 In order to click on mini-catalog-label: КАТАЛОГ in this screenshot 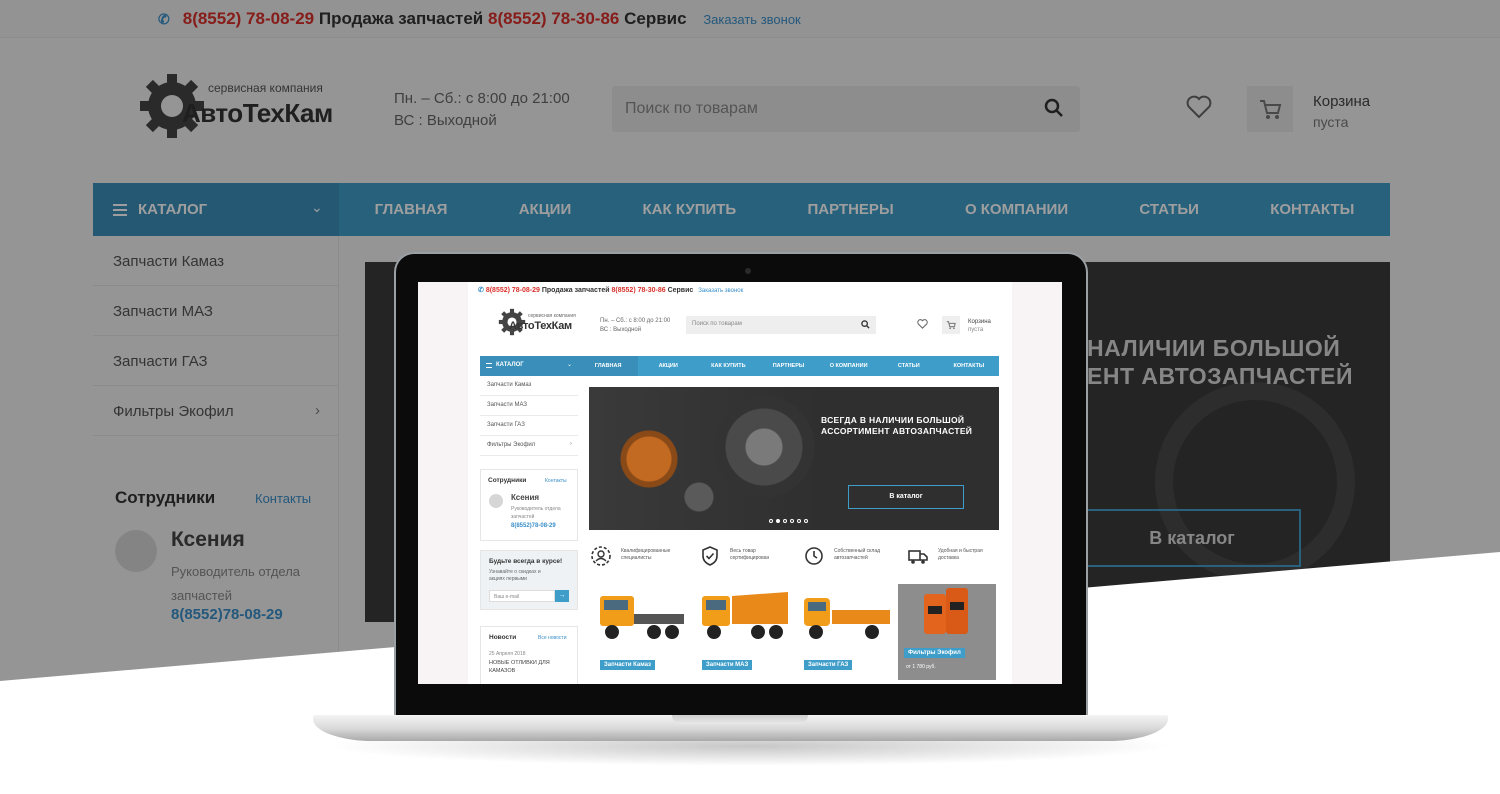, I will do `click(510, 365)`.